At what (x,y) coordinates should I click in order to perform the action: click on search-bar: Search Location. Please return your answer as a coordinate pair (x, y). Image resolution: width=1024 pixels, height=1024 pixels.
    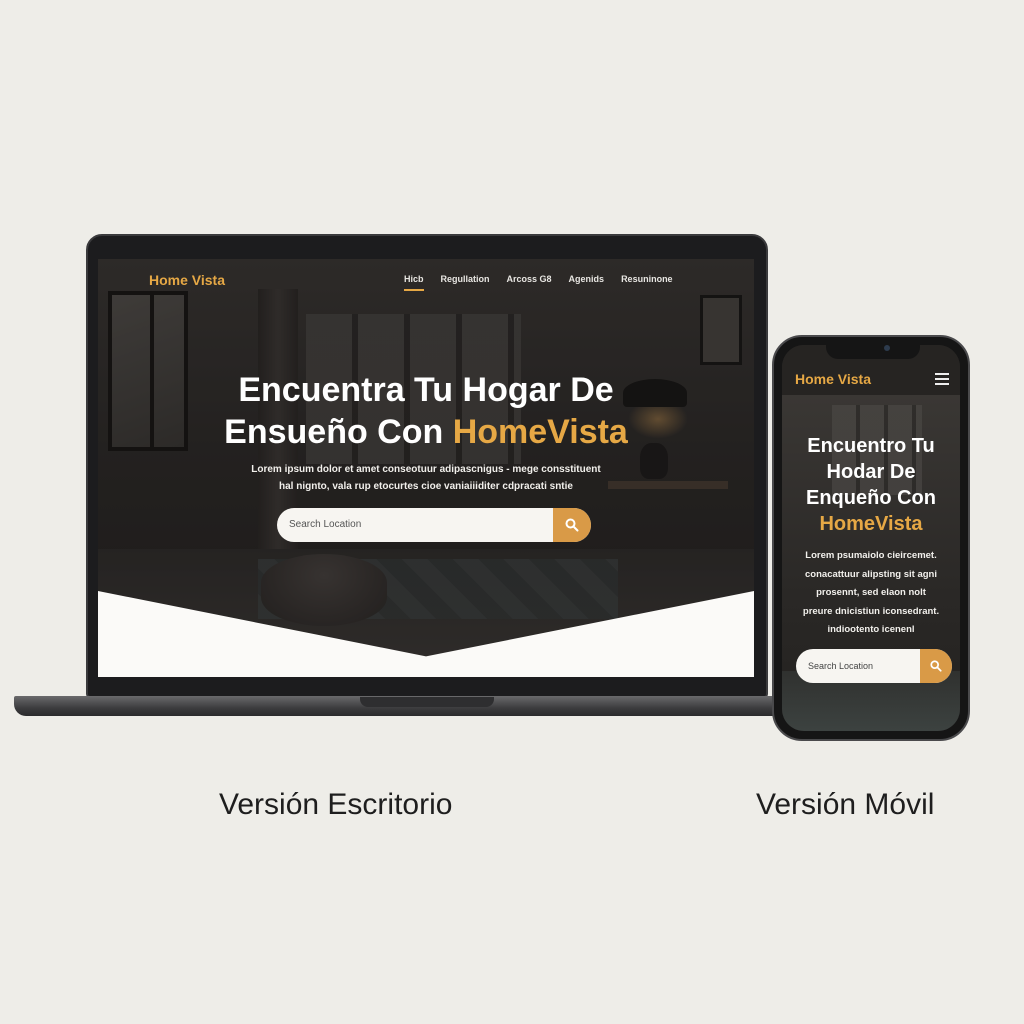
    Looking at the image, I should click on (434, 525).